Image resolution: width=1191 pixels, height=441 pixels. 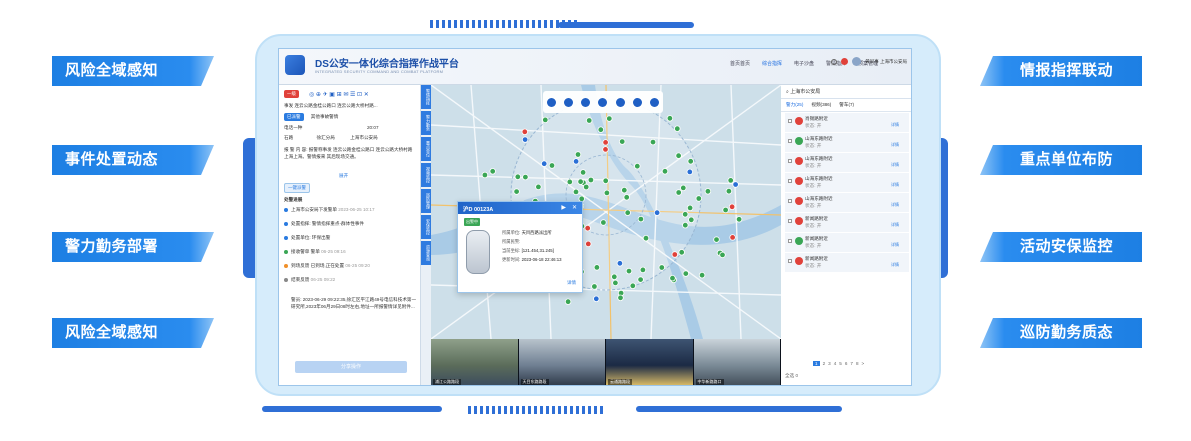 I want to click on notification-icon, so click(x=845, y=61).